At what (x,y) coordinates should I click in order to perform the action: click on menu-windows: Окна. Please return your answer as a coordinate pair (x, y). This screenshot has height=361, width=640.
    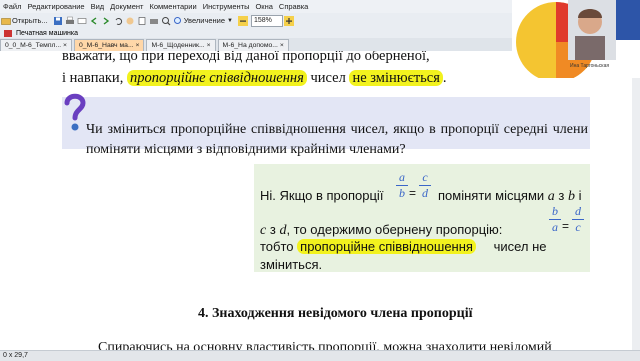
    Looking at the image, I should click on (263, 6).